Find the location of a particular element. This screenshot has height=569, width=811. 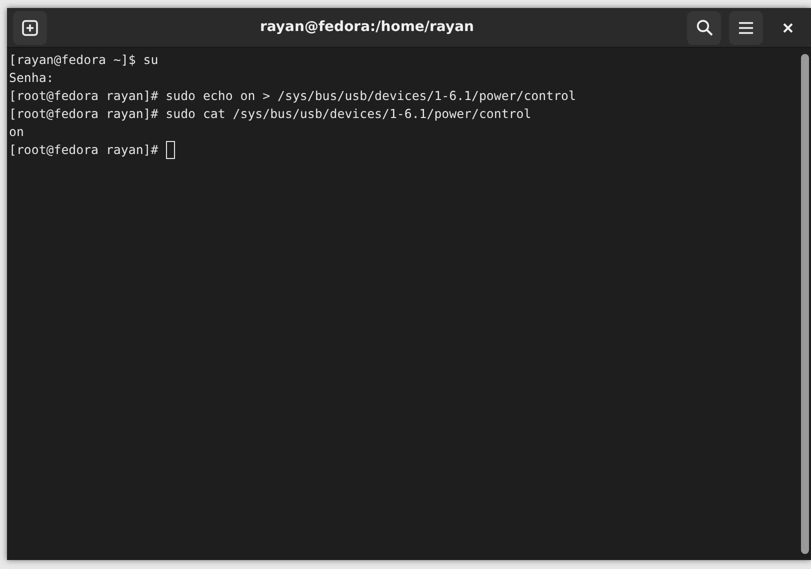

window-title: rayan@fedora:/home/rayan is located at coordinates (367, 27).